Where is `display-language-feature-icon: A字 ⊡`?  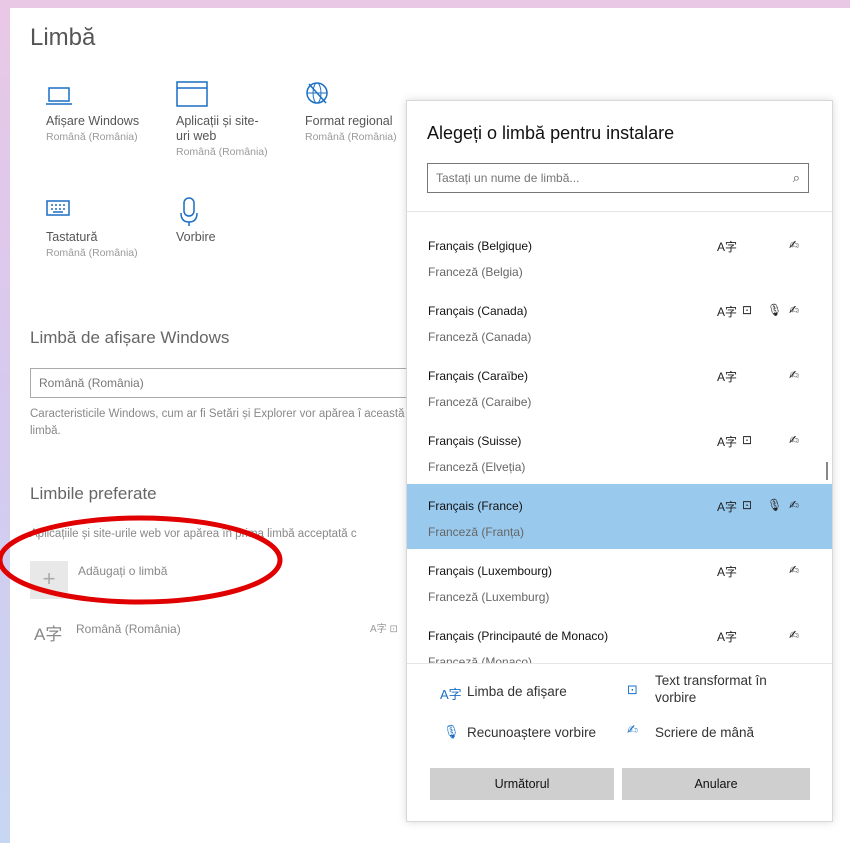
display-language-feature-icon: A字 ⊡ is located at coordinates (384, 629).